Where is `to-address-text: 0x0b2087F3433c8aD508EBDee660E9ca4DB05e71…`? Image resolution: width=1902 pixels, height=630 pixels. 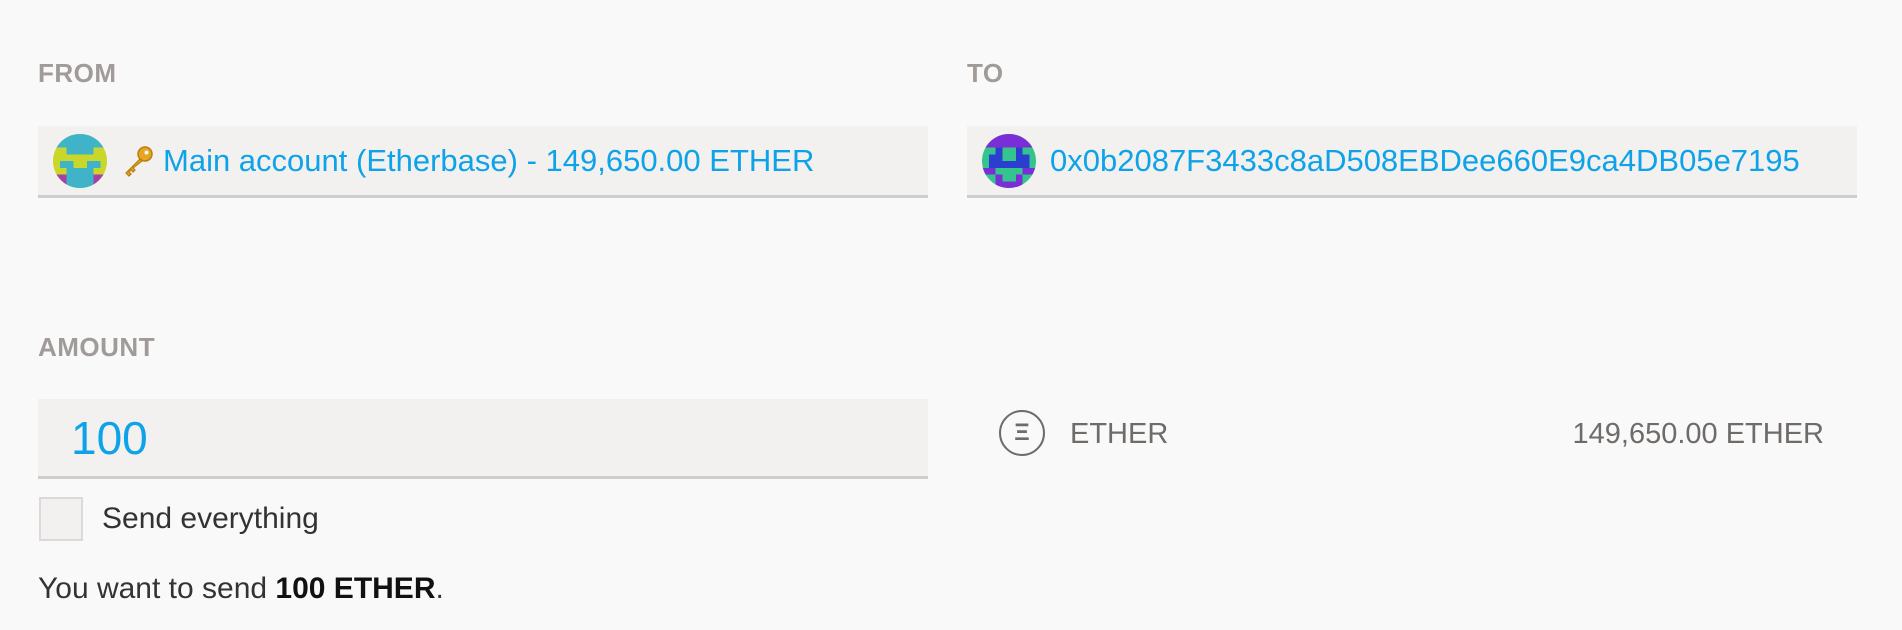 to-address-text: 0x0b2087F3433c8aD508EBDee660E9ca4DB05e71… is located at coordinates (1425, 160).